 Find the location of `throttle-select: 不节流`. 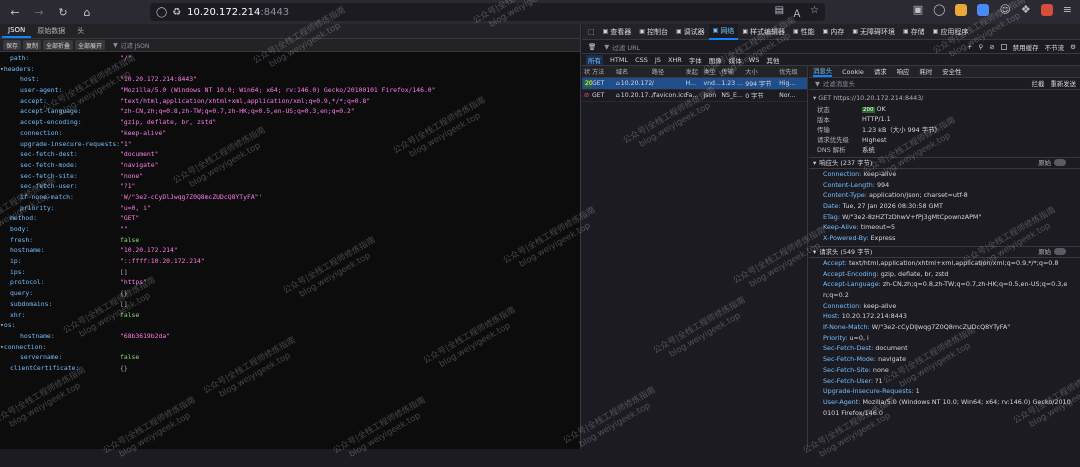

throttle-select: 不节流 is located at coordinates (1055, 47).